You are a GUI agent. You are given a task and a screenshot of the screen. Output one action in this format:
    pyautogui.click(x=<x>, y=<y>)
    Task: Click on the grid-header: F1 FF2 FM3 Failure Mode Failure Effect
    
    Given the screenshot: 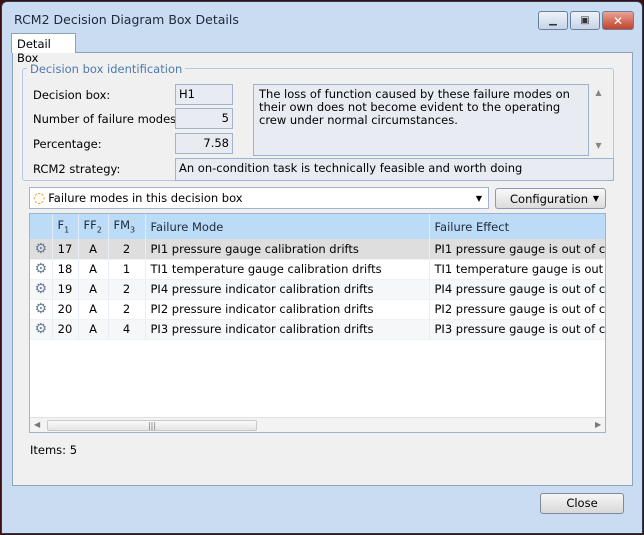 What is the action you would take?
    pyautogui.click(x=317, y=226)
    